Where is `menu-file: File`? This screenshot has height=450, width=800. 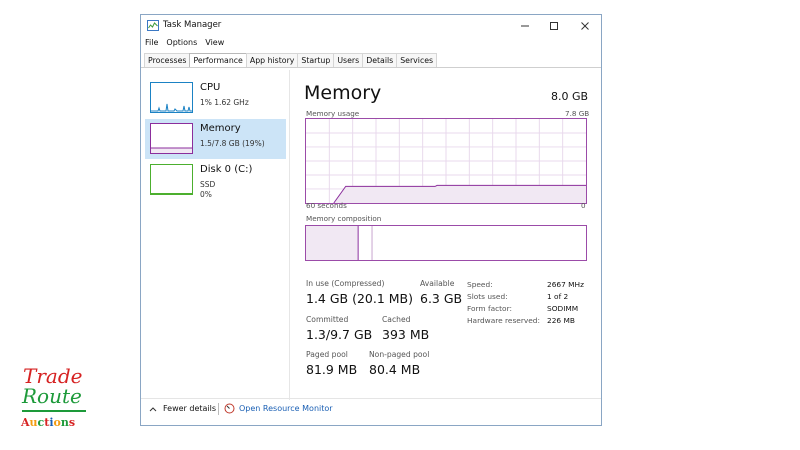
menu-file: File is located at coordinates (151, 44).